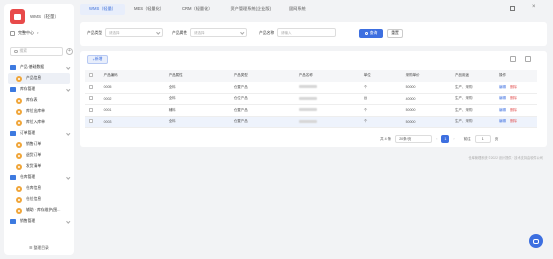 The width and height of the screenshot is (553, 259). I want to click on sidebar-item-3: 库存表, so click(39, 100).